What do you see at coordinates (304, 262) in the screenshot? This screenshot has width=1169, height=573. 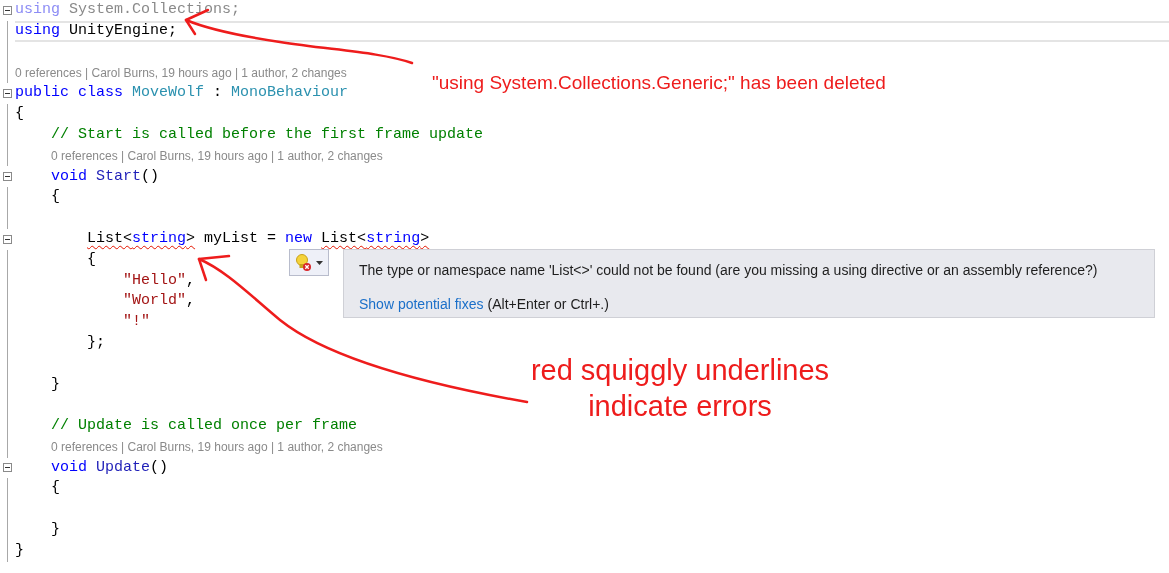 I see `light-bulb-error-icon` at bounding box center [304, 262].